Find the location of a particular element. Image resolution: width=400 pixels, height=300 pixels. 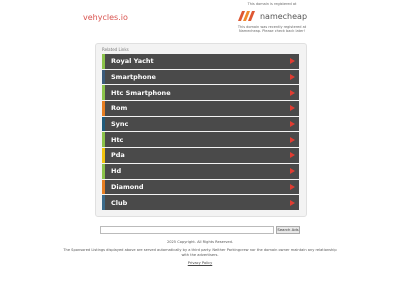

related-link-label: Hd is located at coordinates (116, 171).